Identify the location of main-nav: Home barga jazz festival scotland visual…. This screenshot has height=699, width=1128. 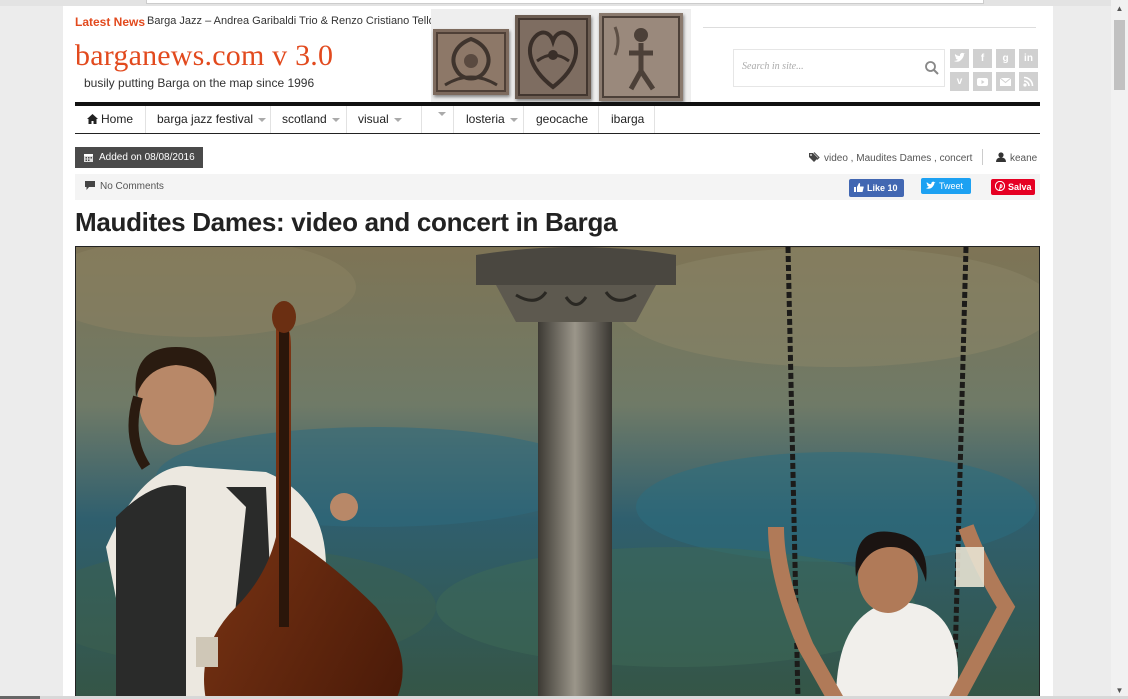
(557, 120).